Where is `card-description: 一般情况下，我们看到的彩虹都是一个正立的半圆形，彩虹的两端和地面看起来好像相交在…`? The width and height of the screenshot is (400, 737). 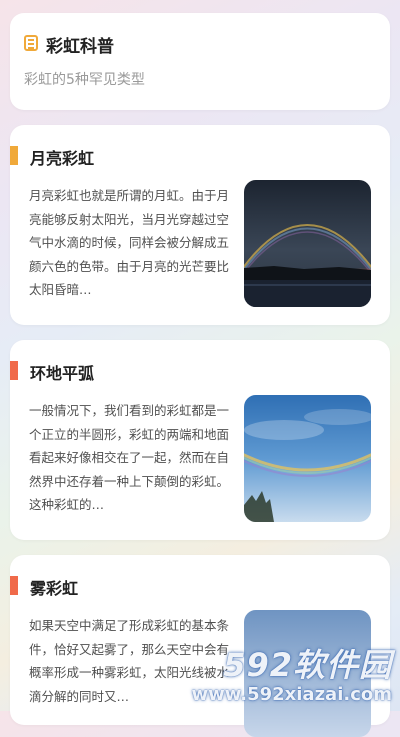
card-description: 一般情况下，我们看到的彩虹都是一个正立的半圆形，彩虹的两端和地面看起来好像相交在… is located at coordinates (129, 458).